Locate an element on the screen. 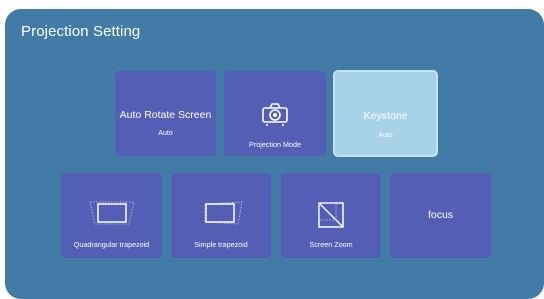 This screenshot has height=299, width=544. simple-trapezoid-label: Simple trapezoid is located at coordinates (221, 244).